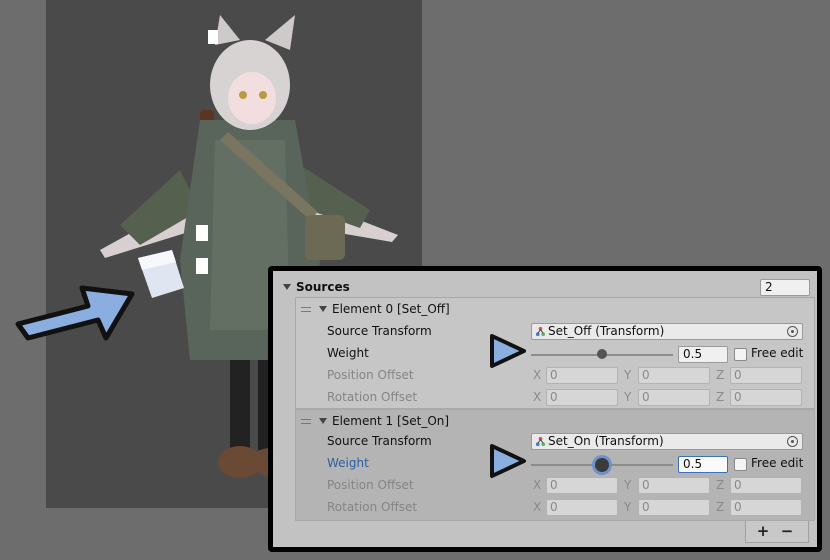 This screenshot has width=830, height=560. I want to click on element-1-title: Element 1 [Set_On], so click(391, 421).